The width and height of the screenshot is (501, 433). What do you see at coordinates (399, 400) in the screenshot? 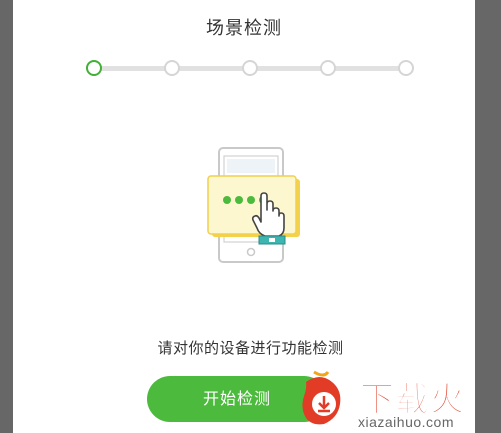
I see `watermark-logo: 下载火 xiazaihuo.com` at bounding box center [399, 400].